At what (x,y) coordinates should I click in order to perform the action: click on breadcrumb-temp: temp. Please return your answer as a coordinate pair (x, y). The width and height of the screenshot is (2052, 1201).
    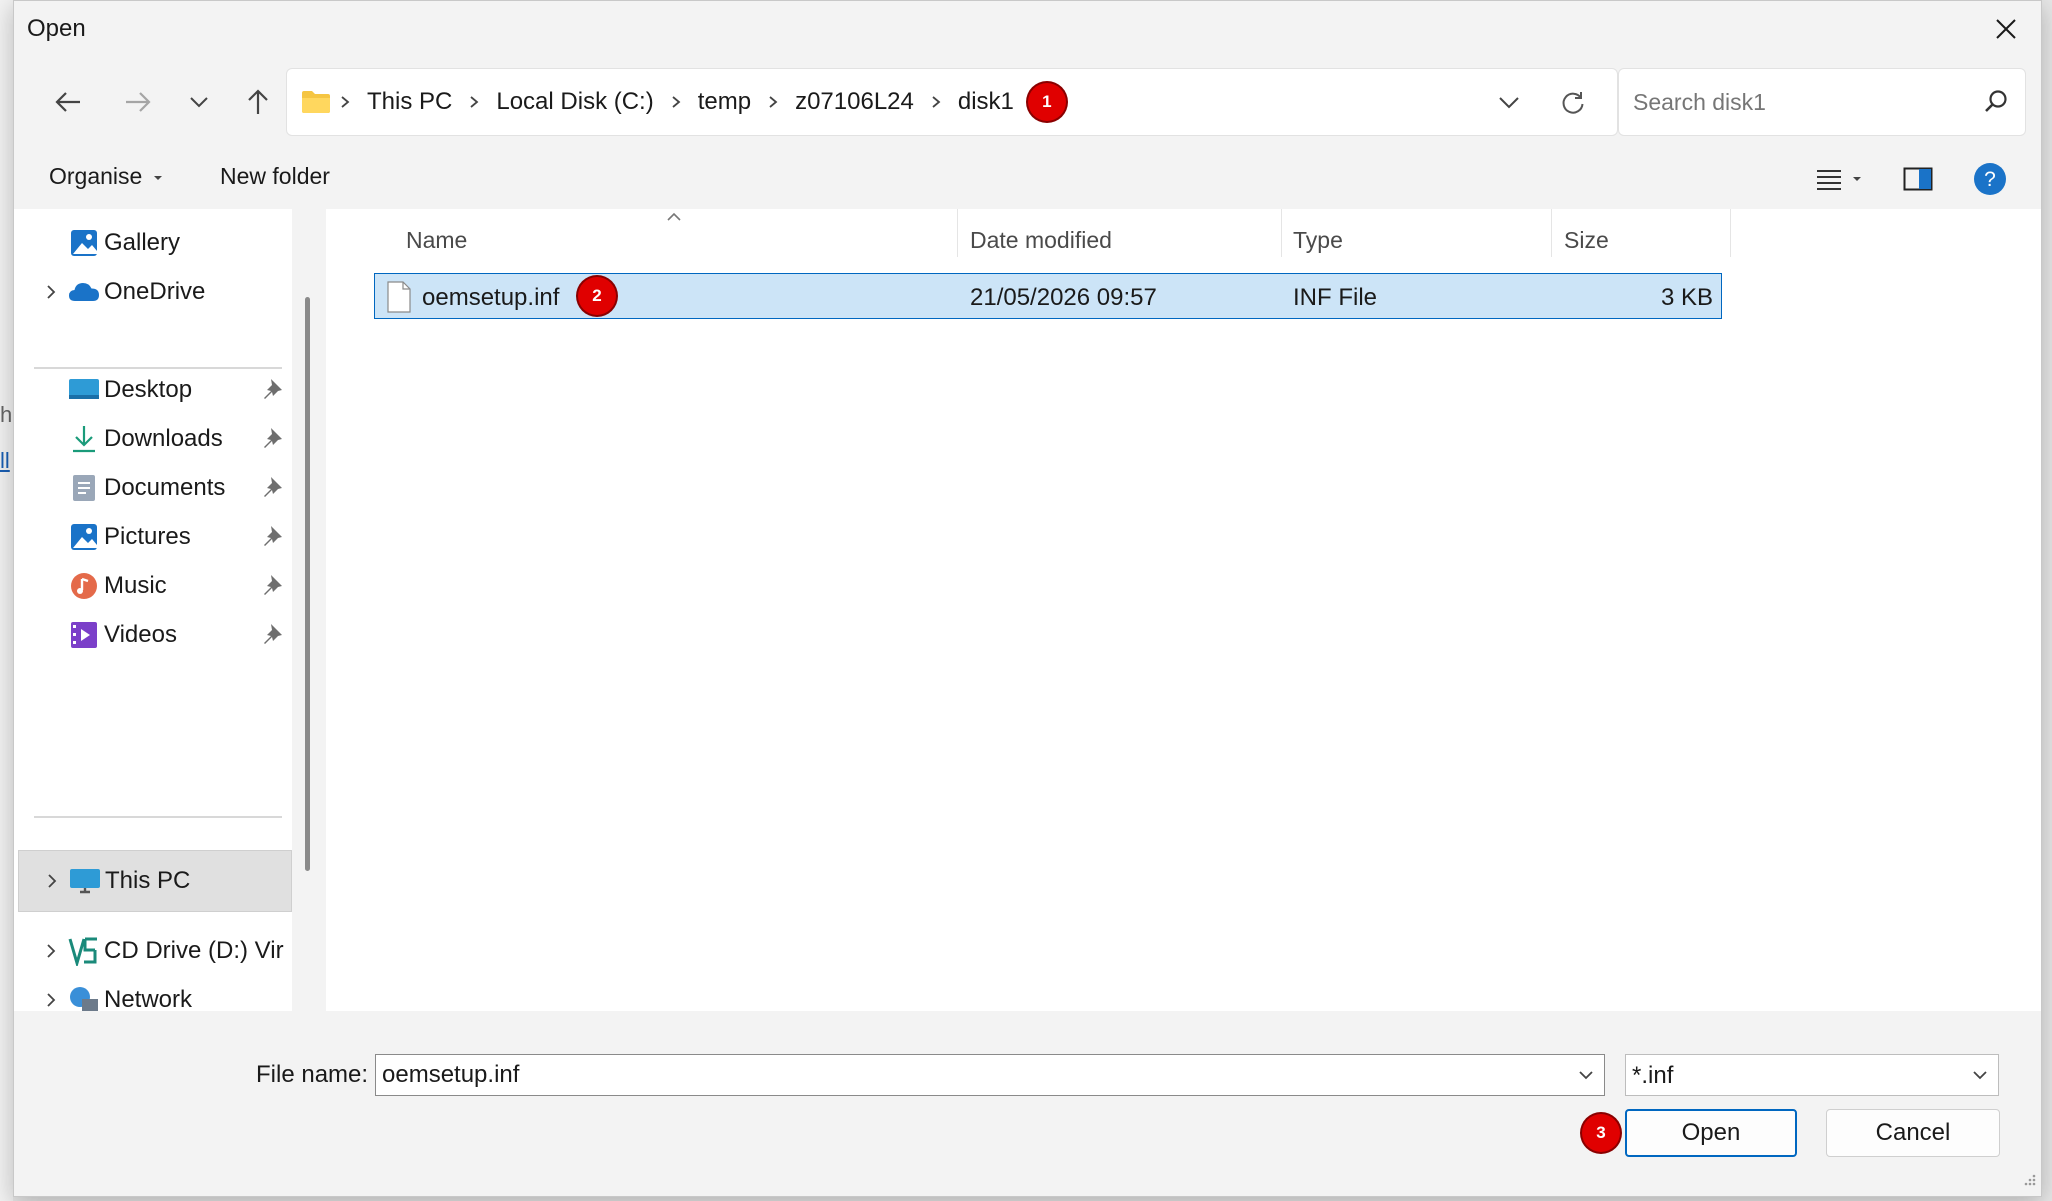
    Looking at the image, I should click on (724, 102).